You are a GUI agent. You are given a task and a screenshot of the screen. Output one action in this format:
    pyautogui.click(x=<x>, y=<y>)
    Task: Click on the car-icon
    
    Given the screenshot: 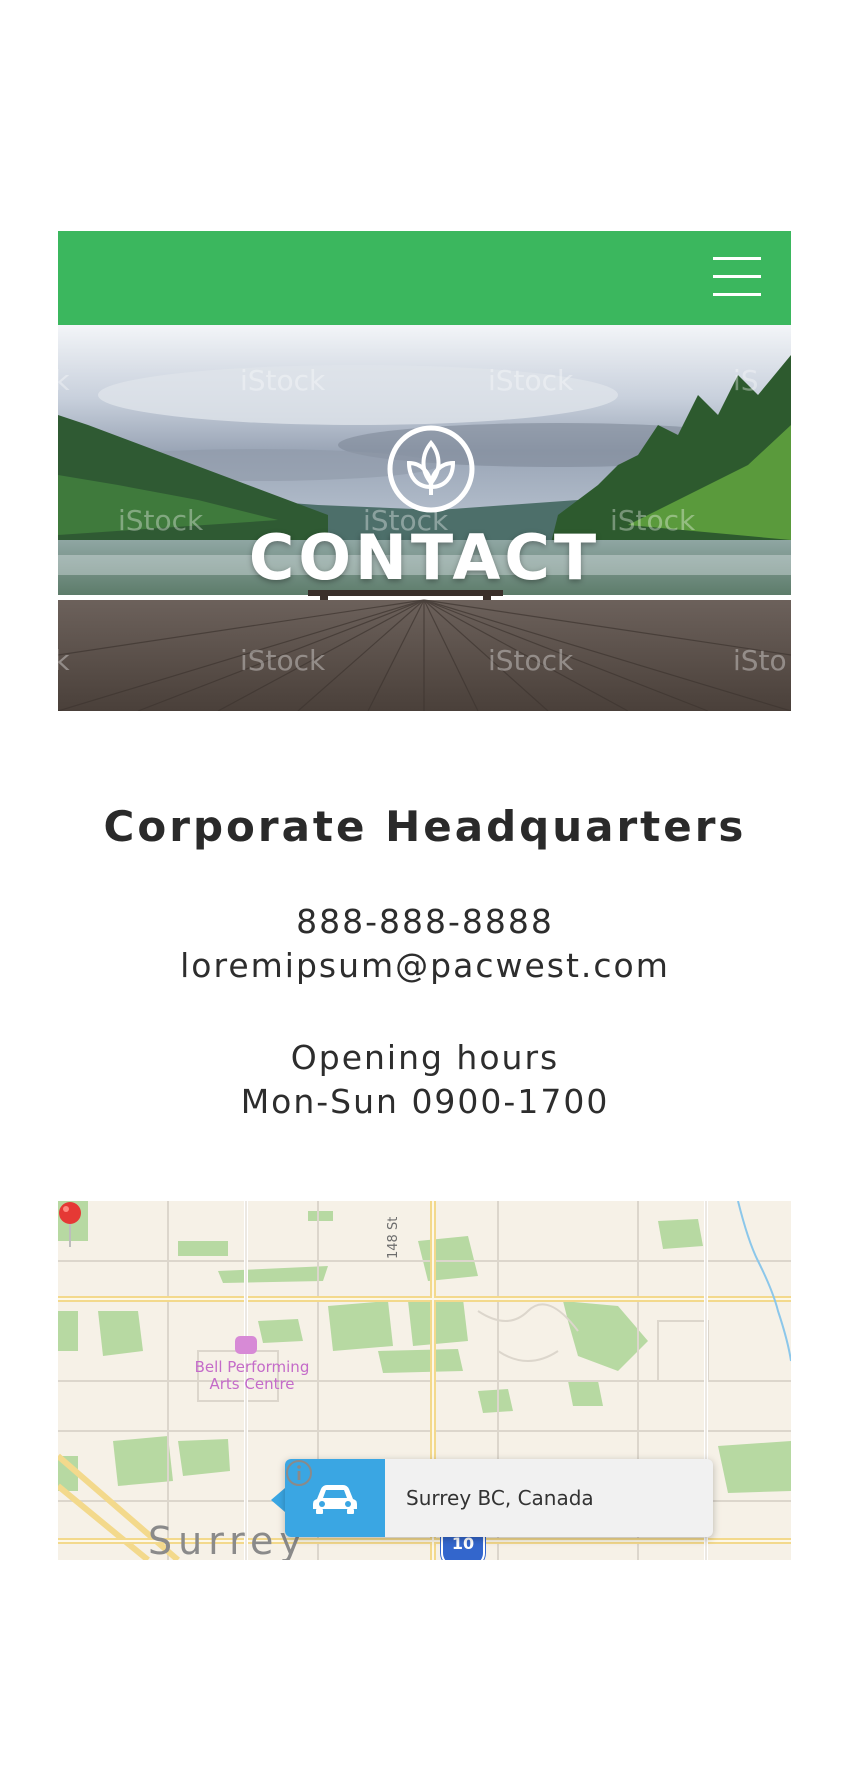 What is the action you would take?
    pyautogui.click(x=335, y=1499)
    